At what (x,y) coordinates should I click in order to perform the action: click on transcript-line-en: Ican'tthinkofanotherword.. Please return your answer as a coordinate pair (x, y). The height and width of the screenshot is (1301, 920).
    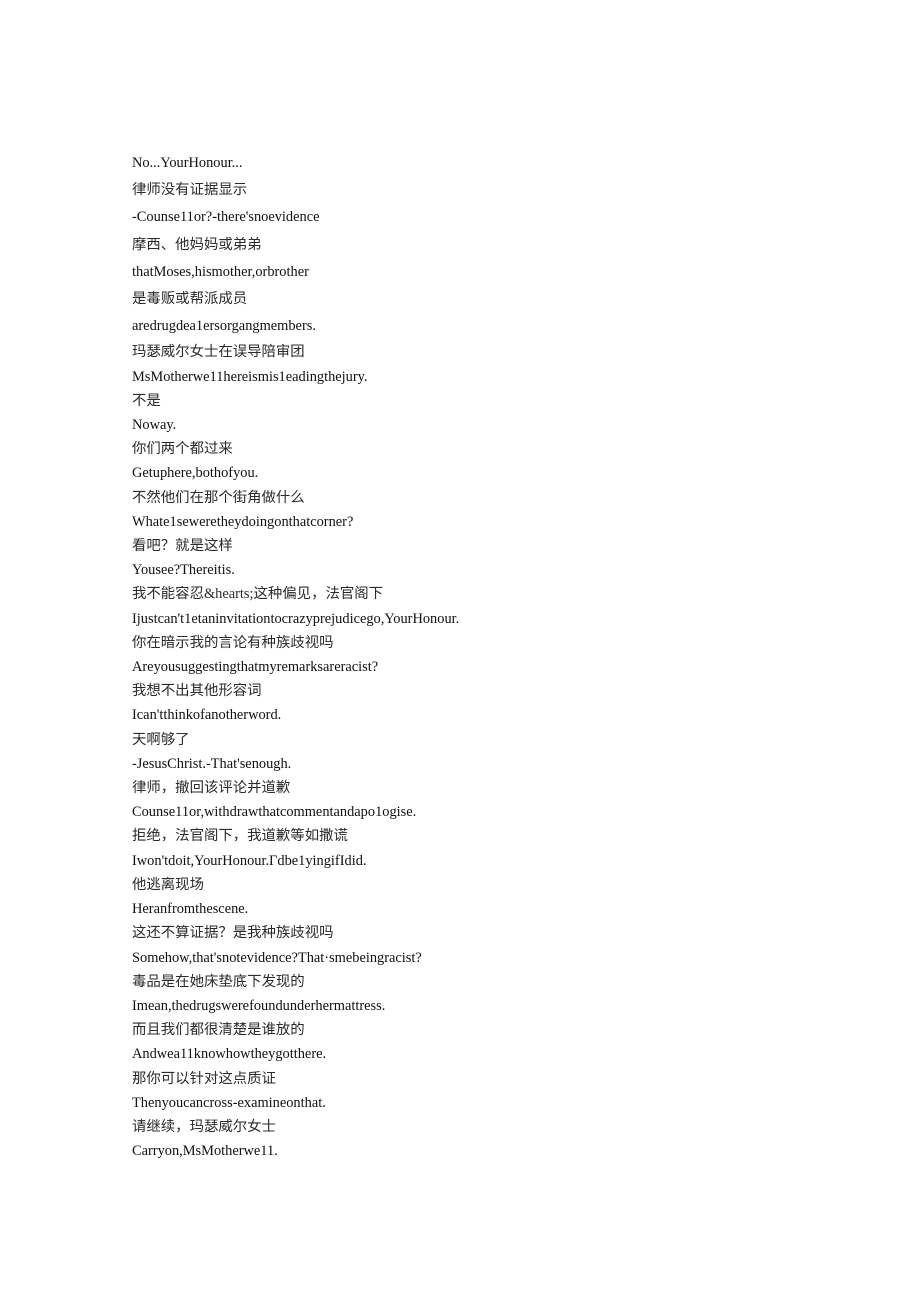
    Looking at the image, I should click on (207, 715).